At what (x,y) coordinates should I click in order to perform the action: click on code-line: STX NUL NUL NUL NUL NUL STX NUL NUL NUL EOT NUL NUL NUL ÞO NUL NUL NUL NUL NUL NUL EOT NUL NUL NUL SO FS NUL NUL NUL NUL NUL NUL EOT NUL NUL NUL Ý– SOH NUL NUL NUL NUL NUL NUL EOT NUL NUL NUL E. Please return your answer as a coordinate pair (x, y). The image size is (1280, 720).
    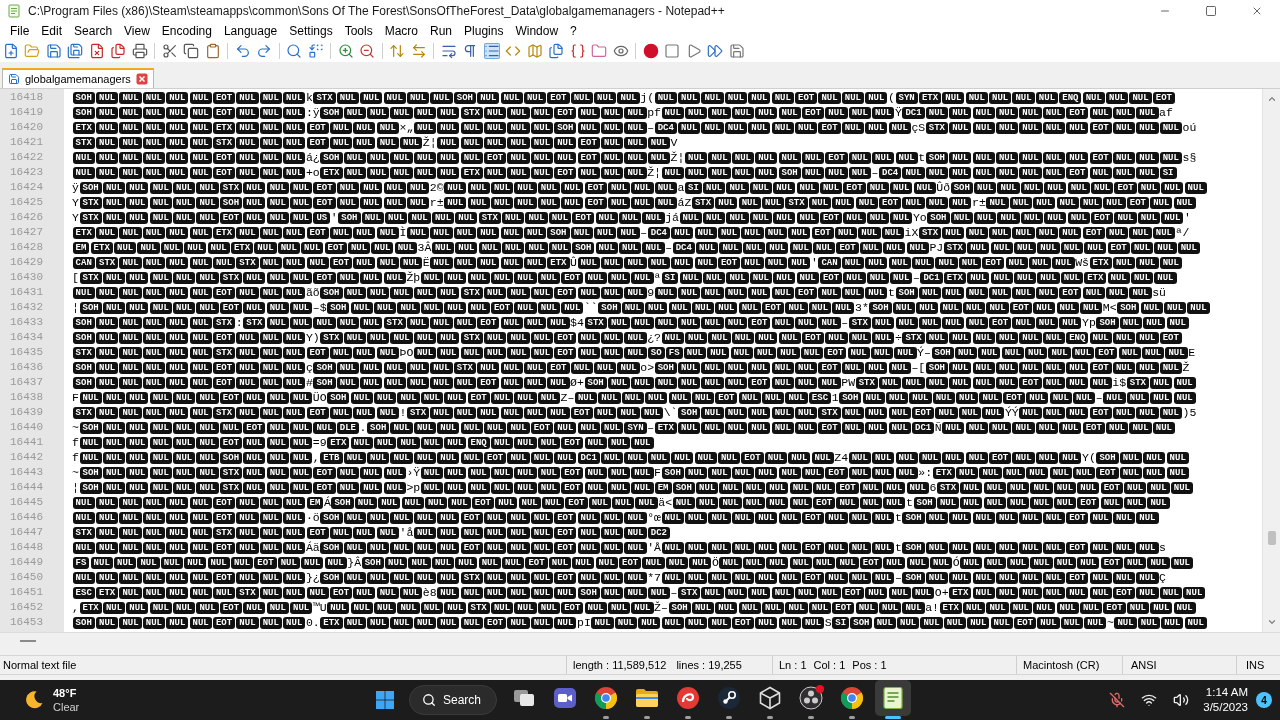
    Looking at the image, I should click on (634, 352).